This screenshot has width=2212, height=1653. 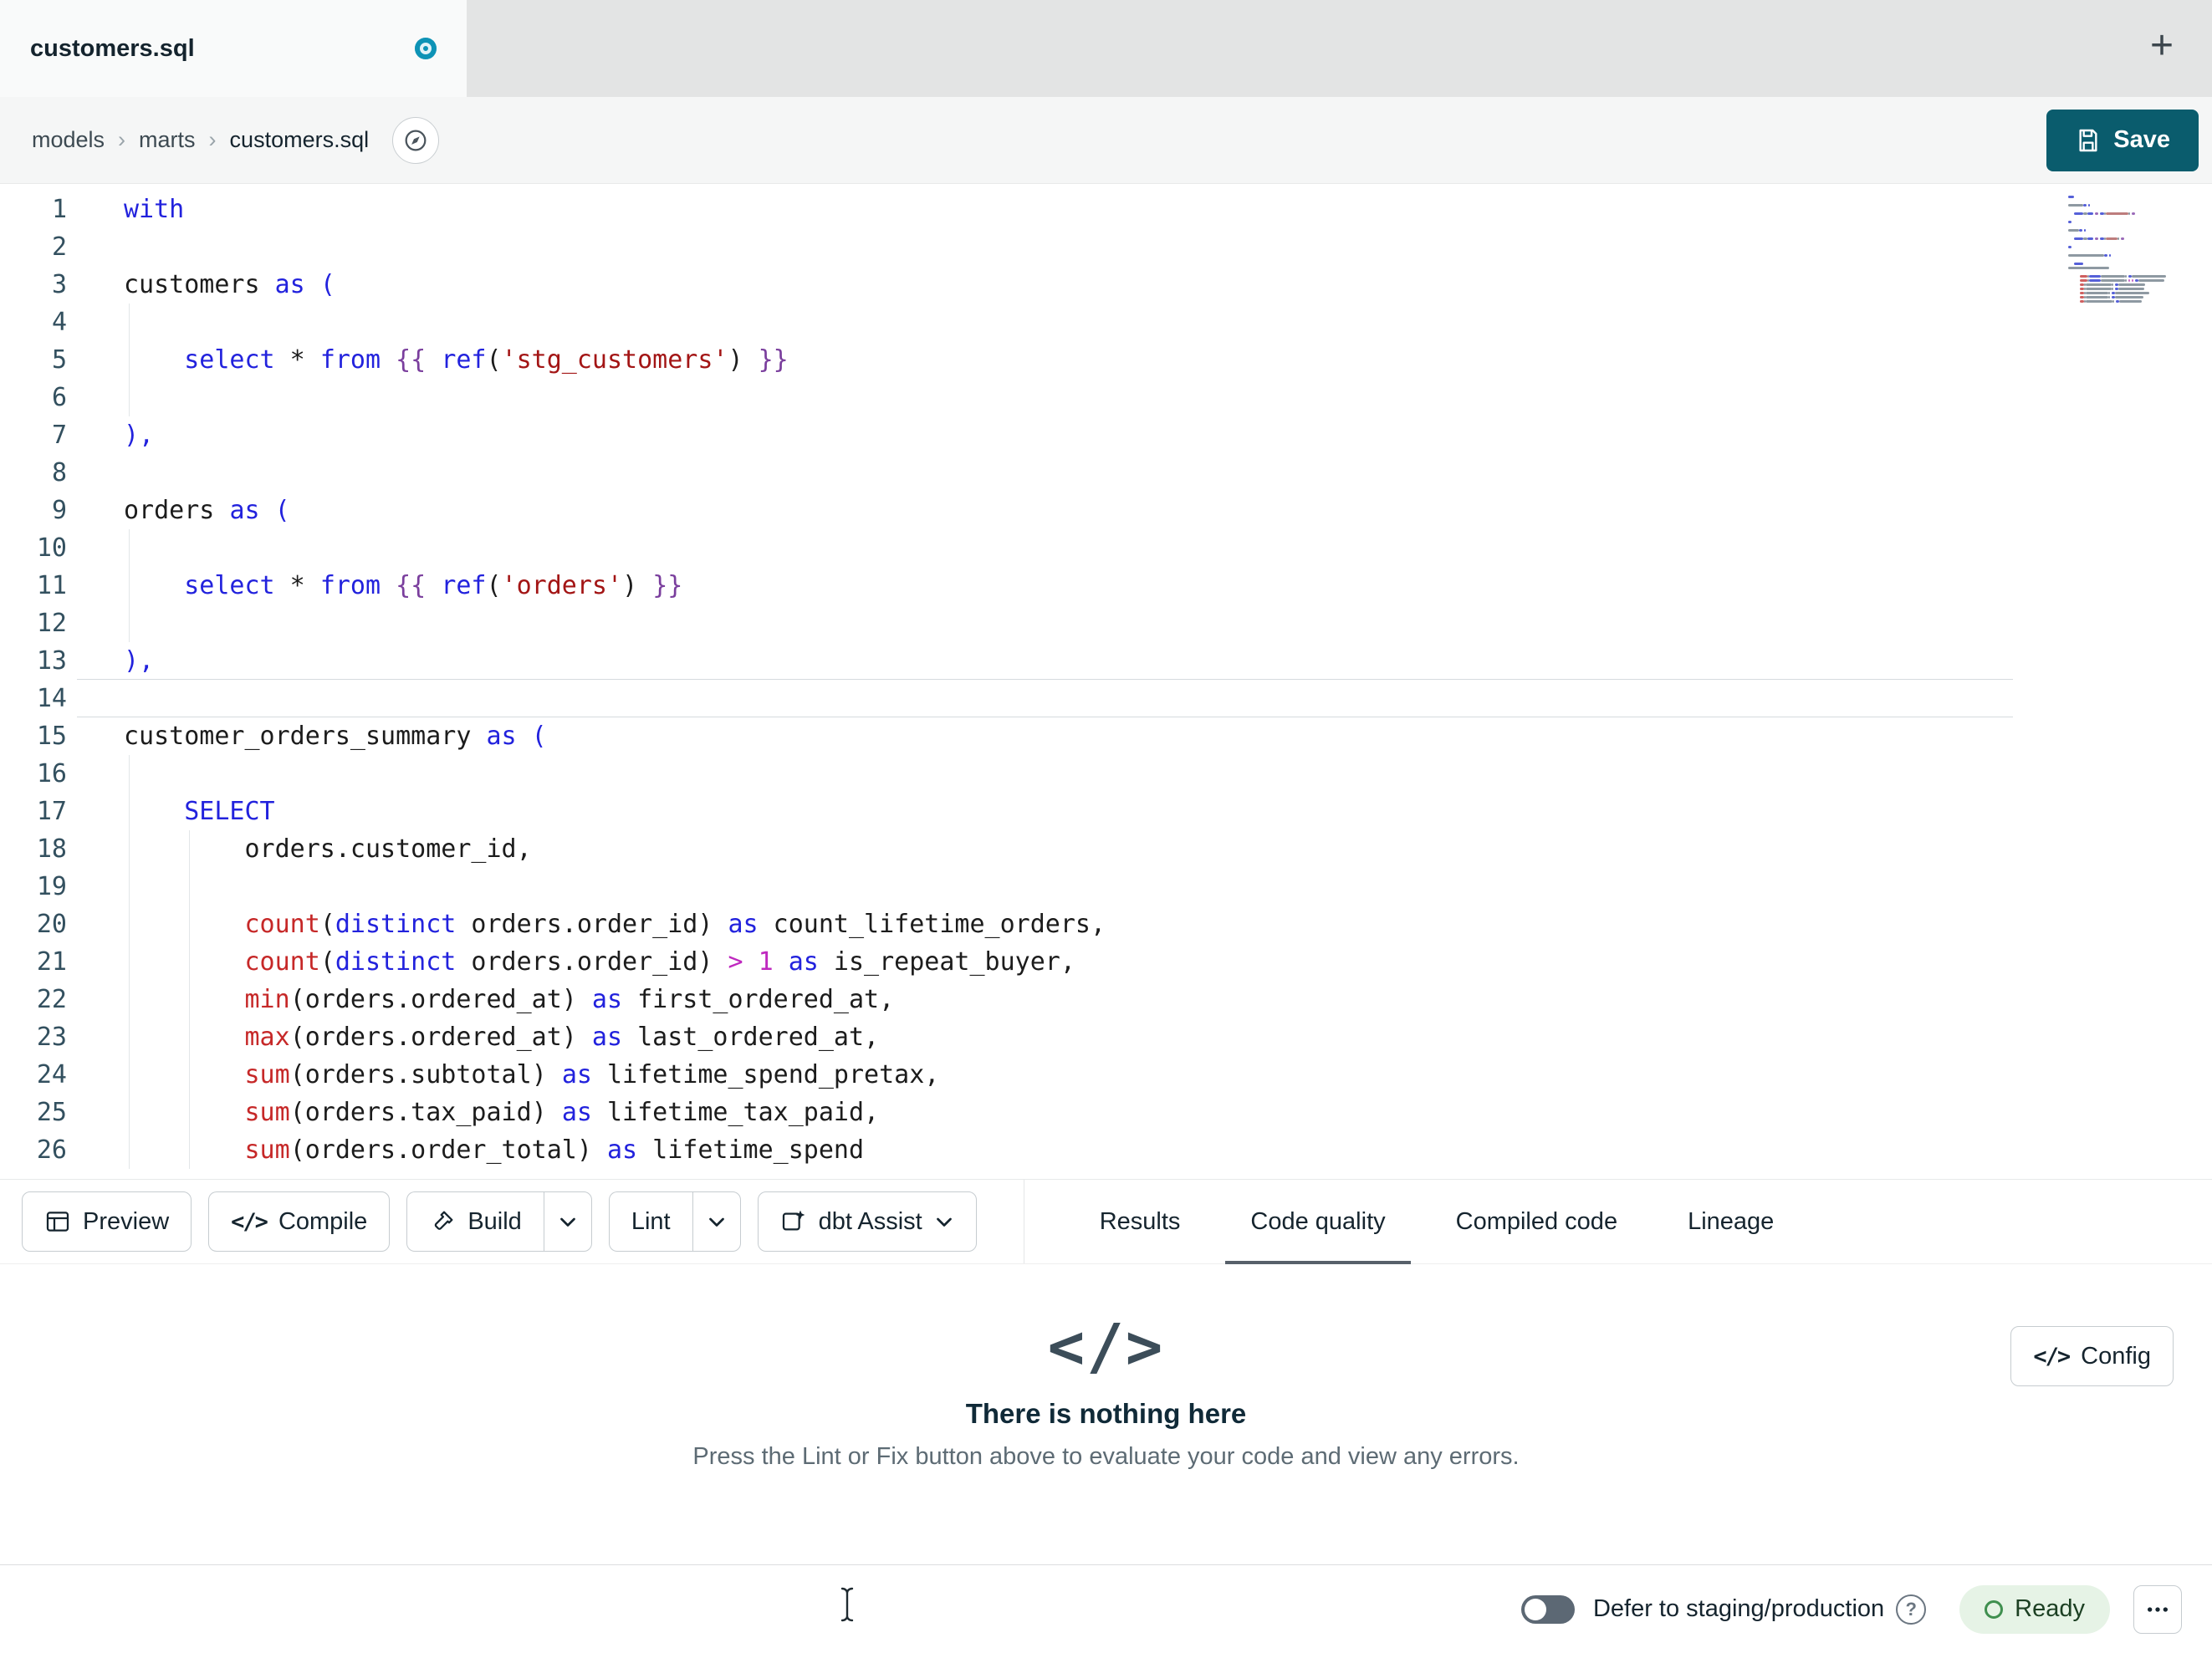 What do you see at coordinates (1106, 510) in the screenshot?
I see `code-line-9: 9 orders as (` at bounding box center [1106, 510].